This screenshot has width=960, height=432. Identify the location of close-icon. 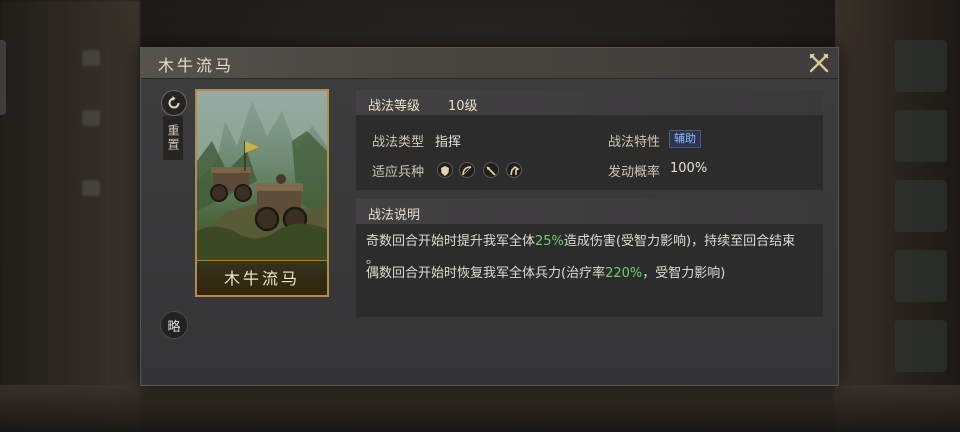
(819, 63).